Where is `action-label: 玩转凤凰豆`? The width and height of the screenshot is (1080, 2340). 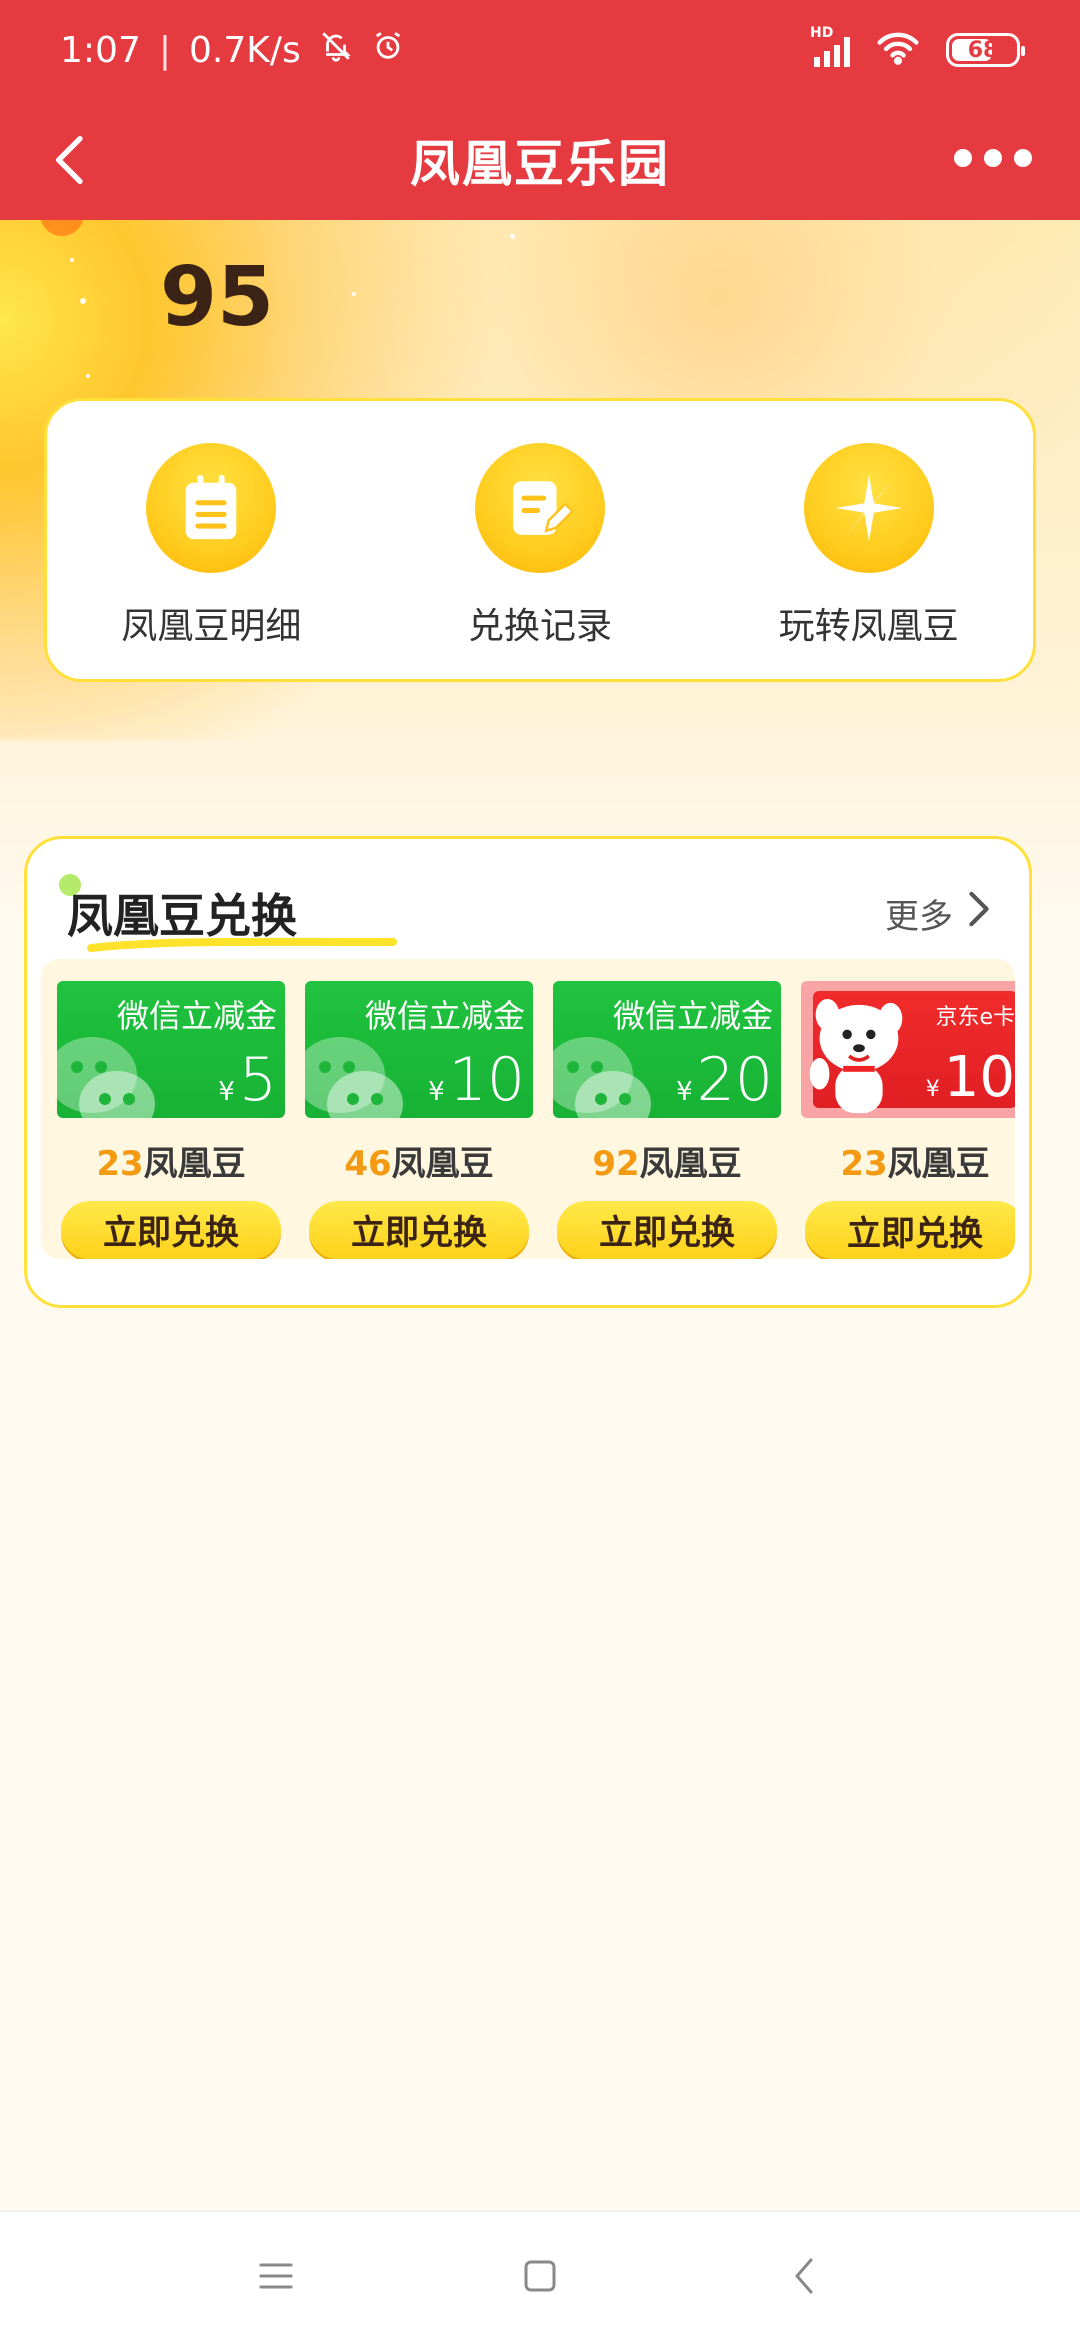 action-label: 玩转凤凰豆 is located at coordinates (868, 626).